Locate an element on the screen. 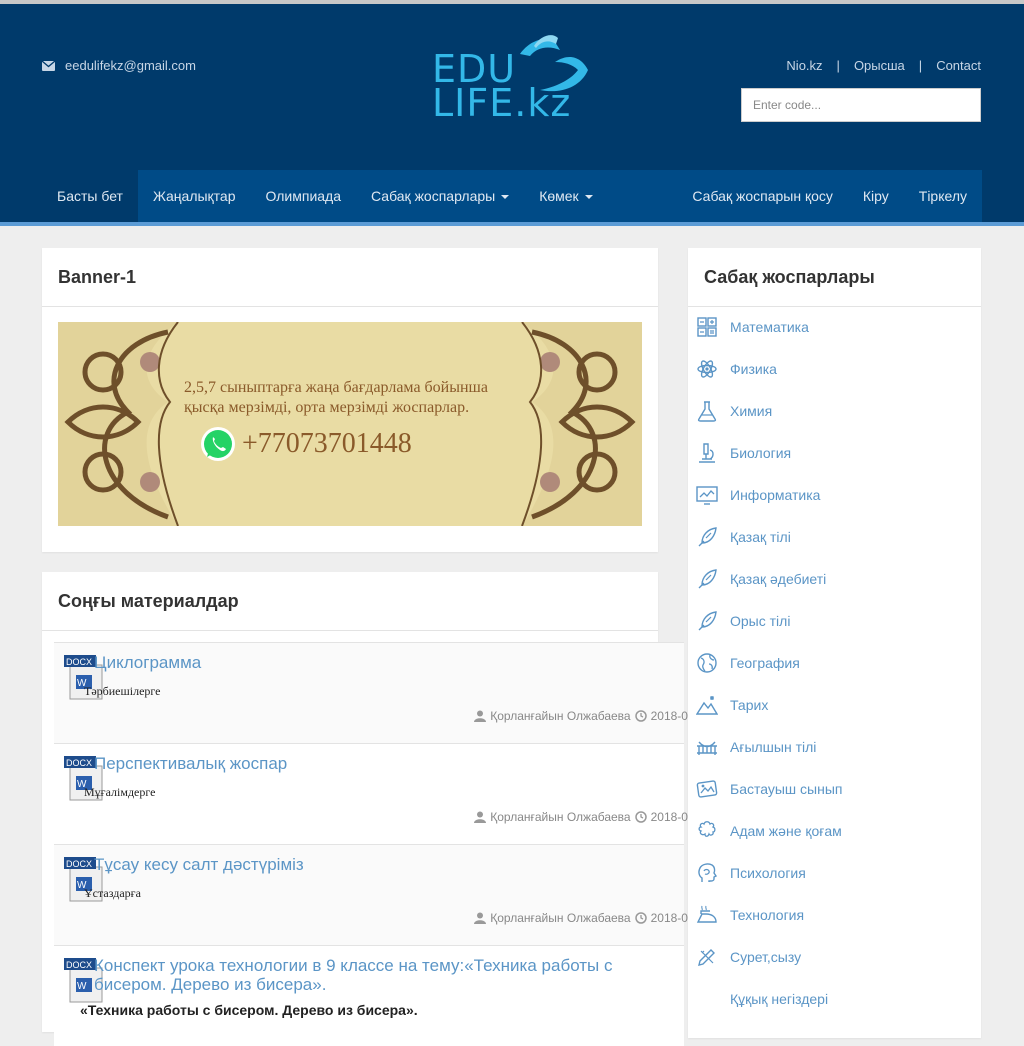 The width and height of the screenshot is (1024, 1046). email-contact: eedulifekz@gmail.com is located at coordinates (119, 65).